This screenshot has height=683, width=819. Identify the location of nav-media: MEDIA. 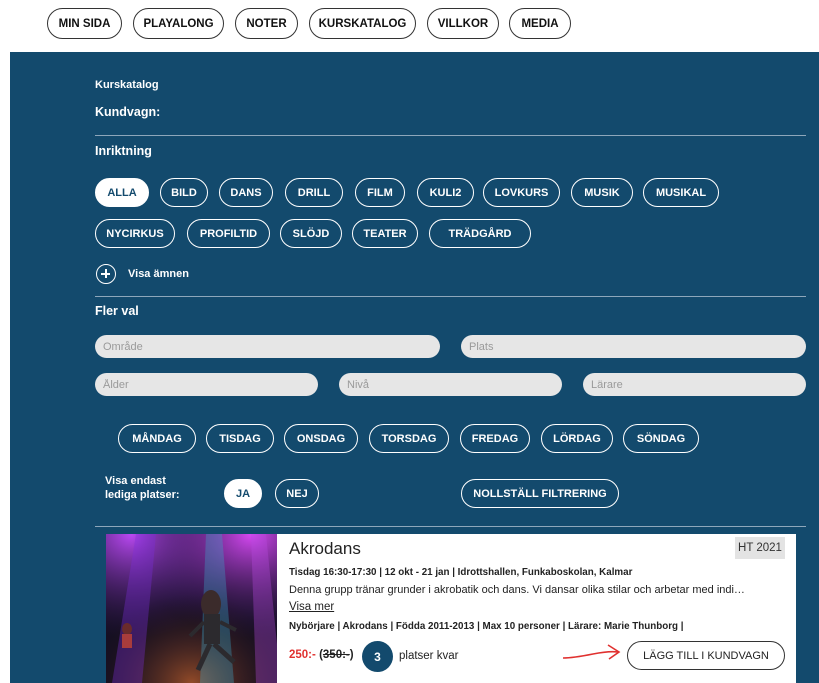
(540, 23).